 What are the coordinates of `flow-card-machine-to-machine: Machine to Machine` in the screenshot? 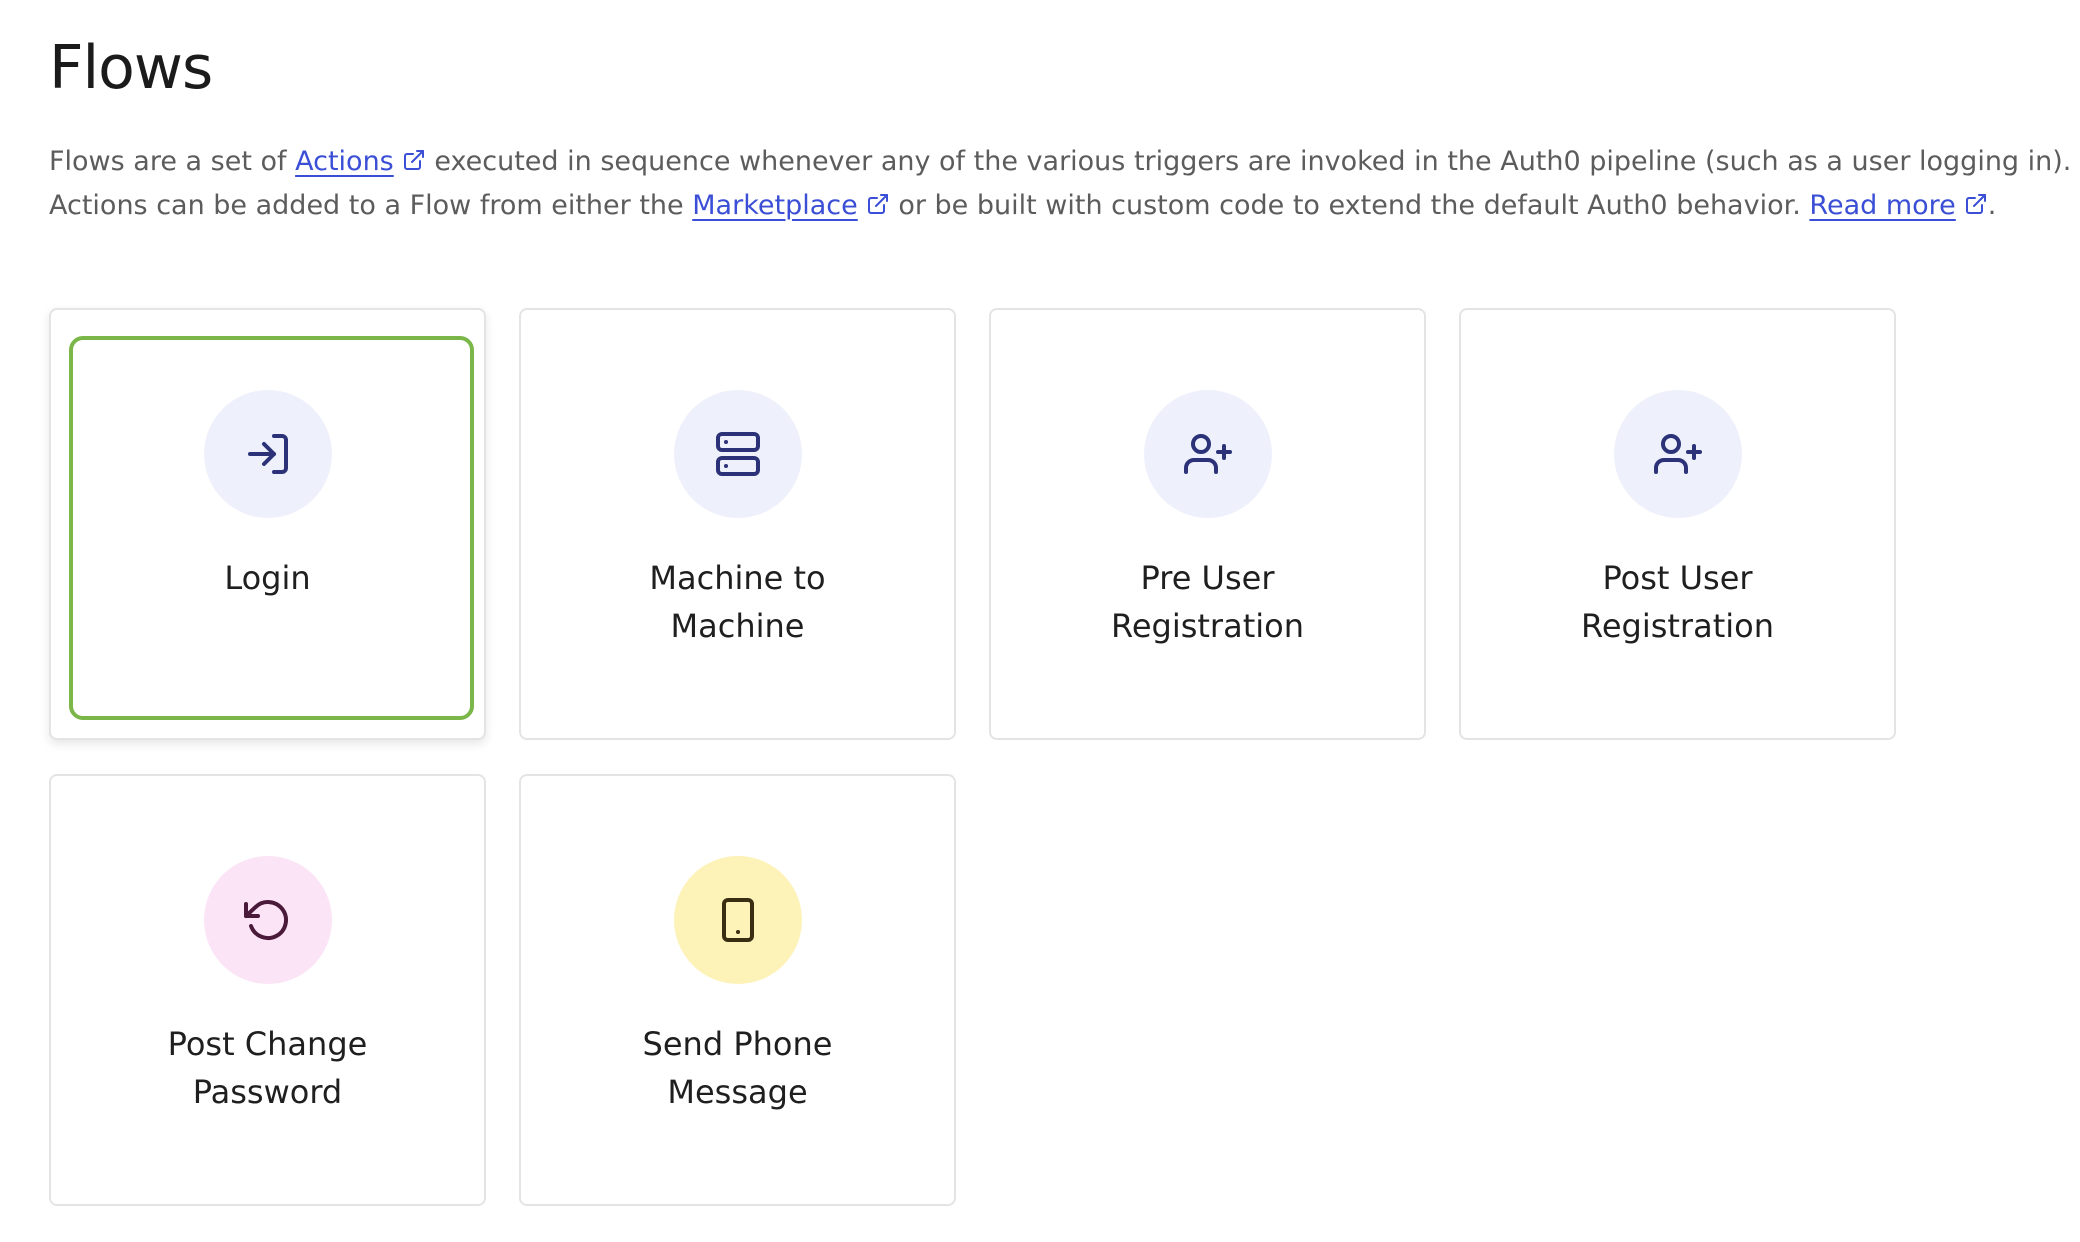 It's located at (737, 524).